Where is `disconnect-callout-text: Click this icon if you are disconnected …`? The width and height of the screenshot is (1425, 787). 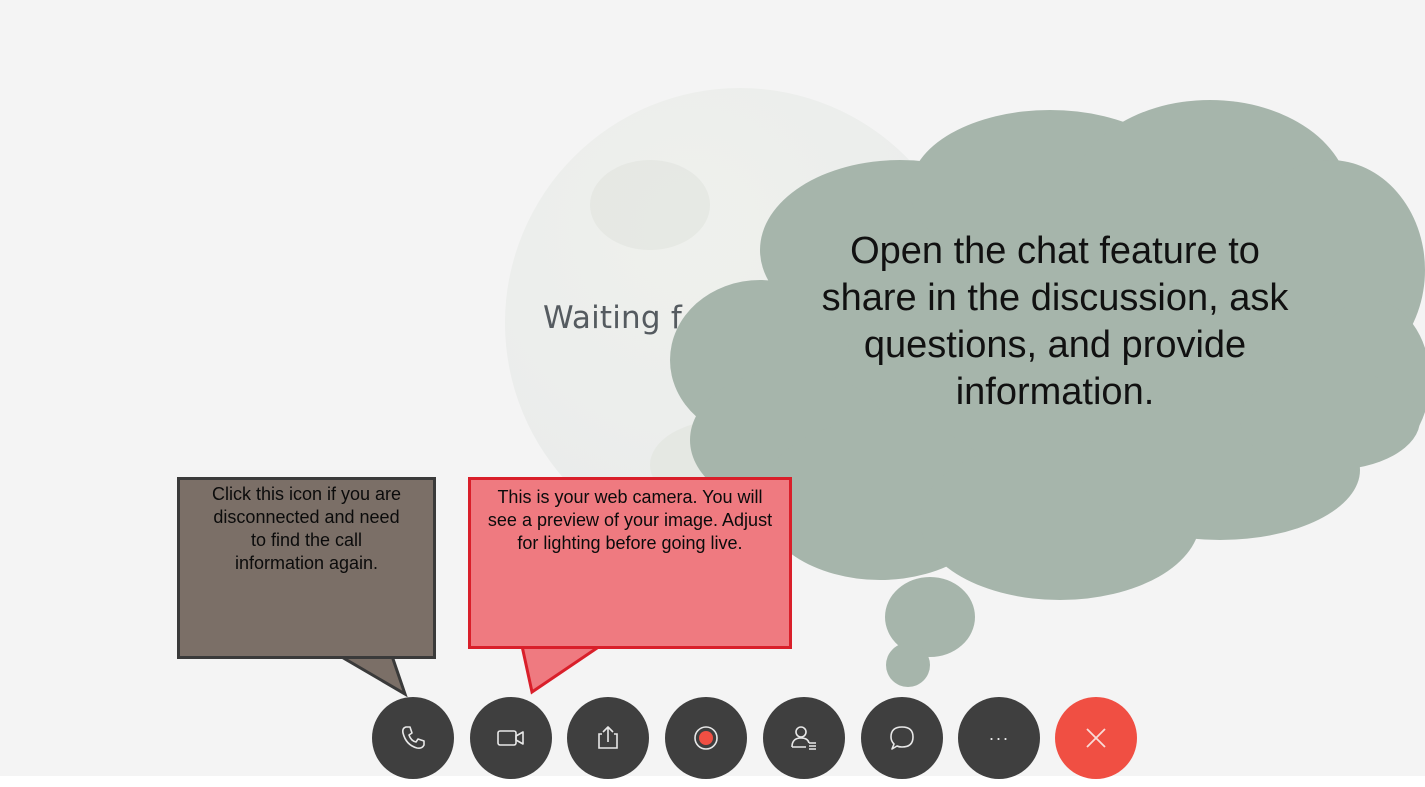
disconnect-callout-text: Click this icon if you are disconnected … is located at coordinates (306, 528).